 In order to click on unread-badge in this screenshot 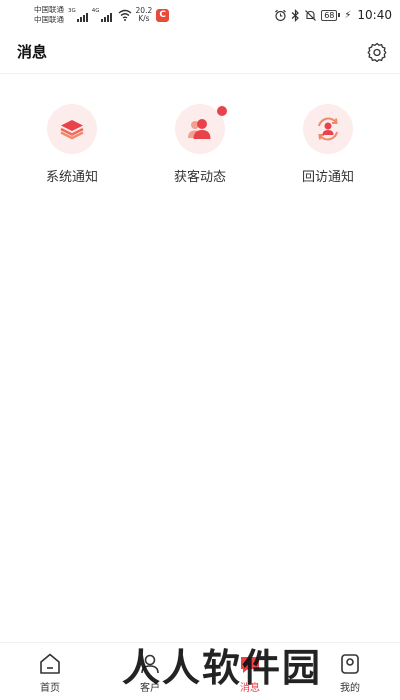, I will do `click(222, 111)`.